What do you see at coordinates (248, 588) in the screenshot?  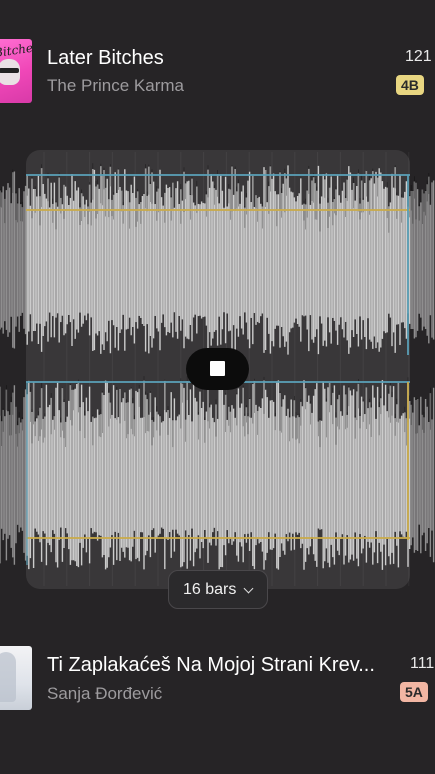 I see `chevron-down-icon` at bounding box center [248, 588].